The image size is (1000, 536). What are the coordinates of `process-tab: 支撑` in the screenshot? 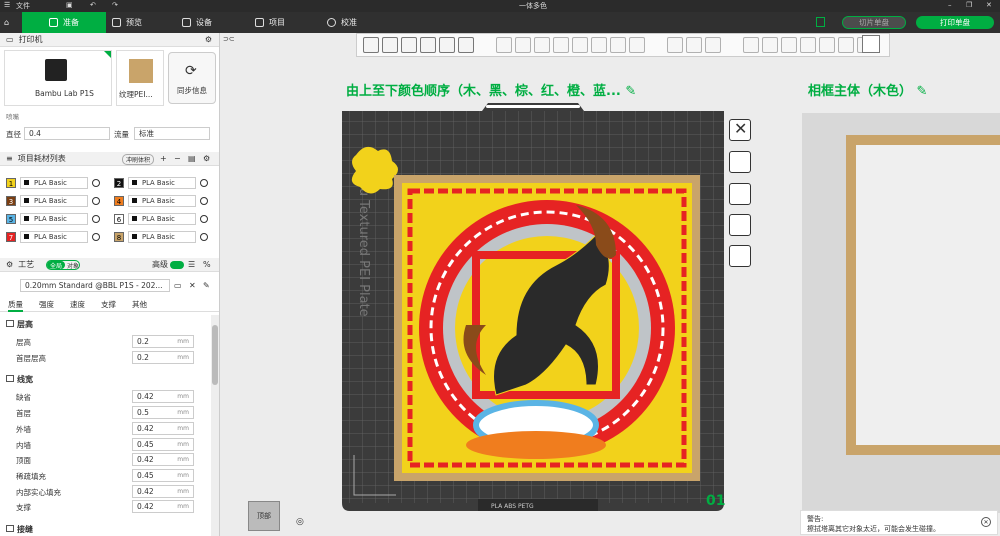 It's located at (108, 304).